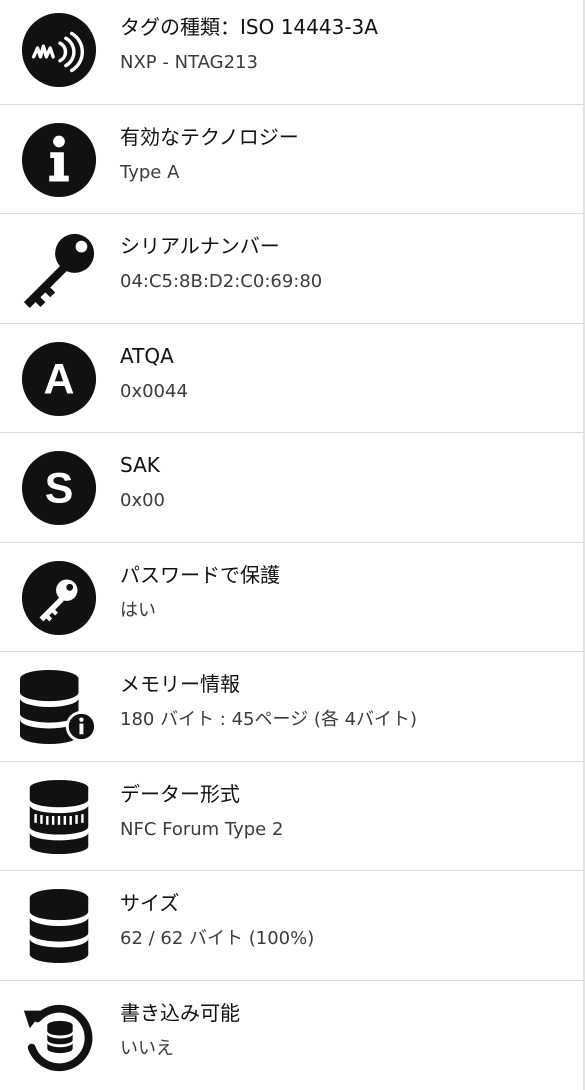 This screenshot has height=1090, width=585. I want to click on row-value: 62 / 62 バイト (100%), so click(217, 939).